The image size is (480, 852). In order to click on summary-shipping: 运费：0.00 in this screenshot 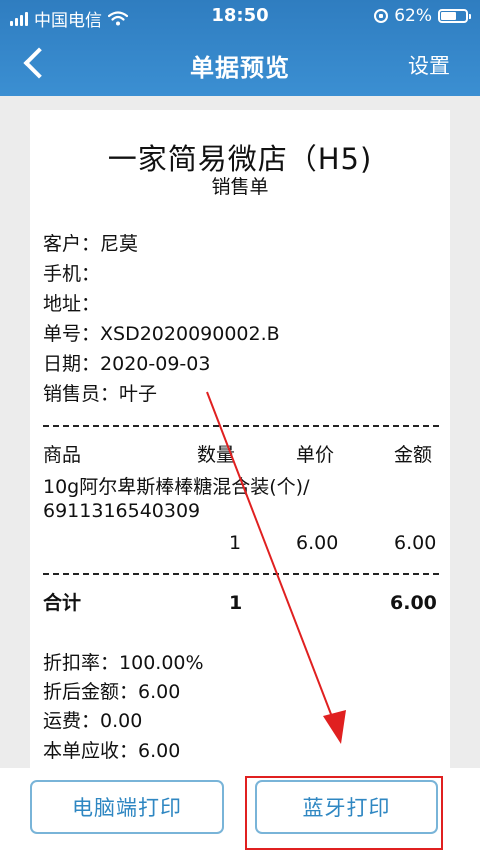, I will do `click(92, 721)`.